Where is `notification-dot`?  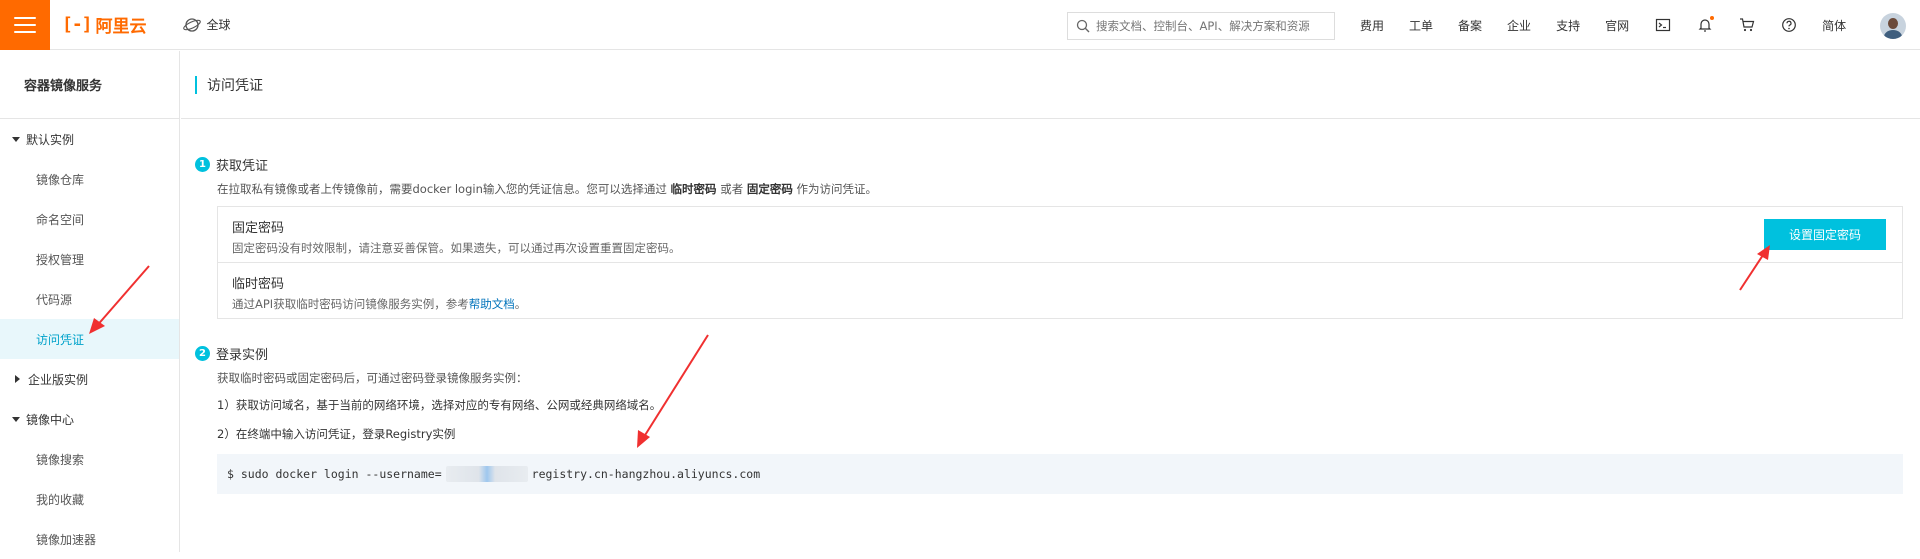 notification-dot is located at coordinates (1712, 18).